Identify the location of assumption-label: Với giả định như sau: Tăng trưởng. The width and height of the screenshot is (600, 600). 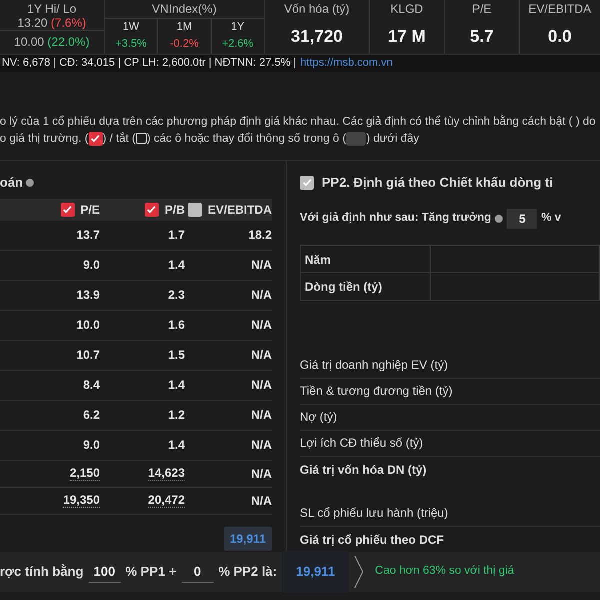
(396, 218).